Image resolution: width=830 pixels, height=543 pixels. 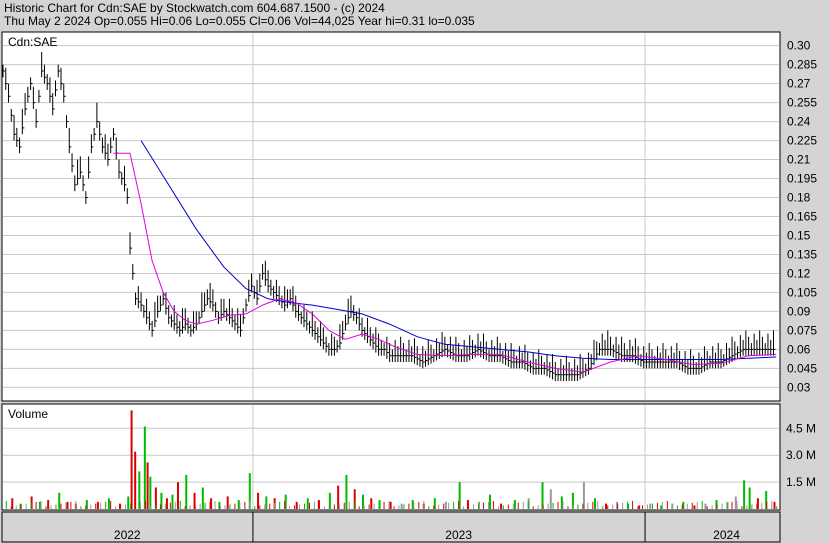 I want to click on price-tick-label: 0.27, so click(x=799, y=84).